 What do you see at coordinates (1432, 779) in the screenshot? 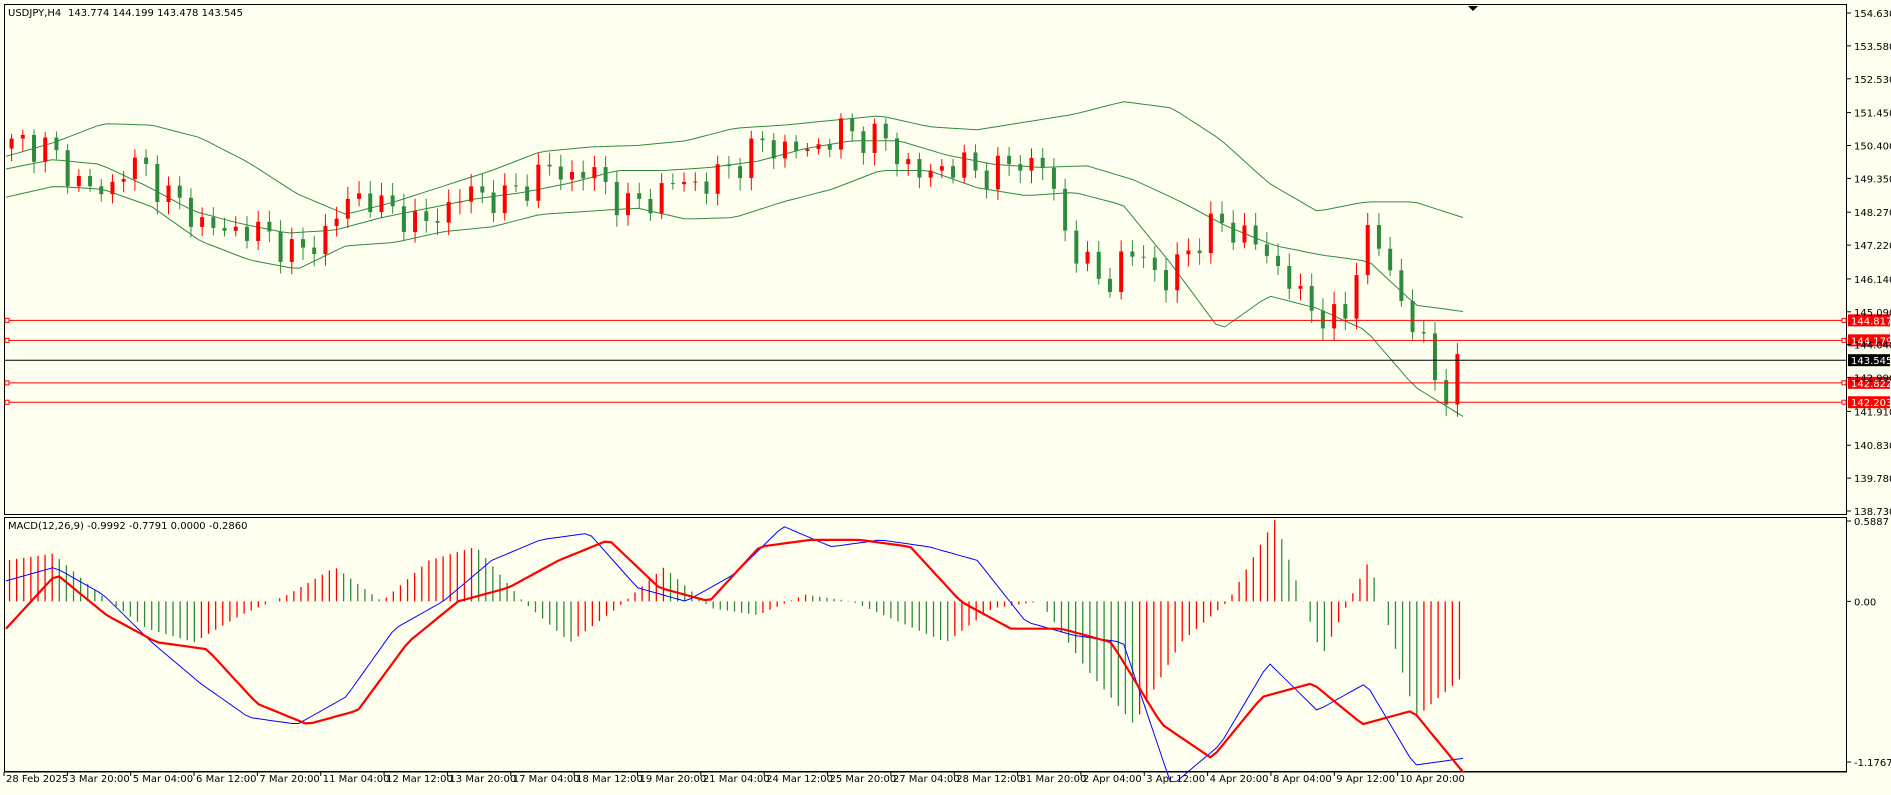
I see `time-tick-label: 10 Apr 20:00` at bounding box center [1432, 779].